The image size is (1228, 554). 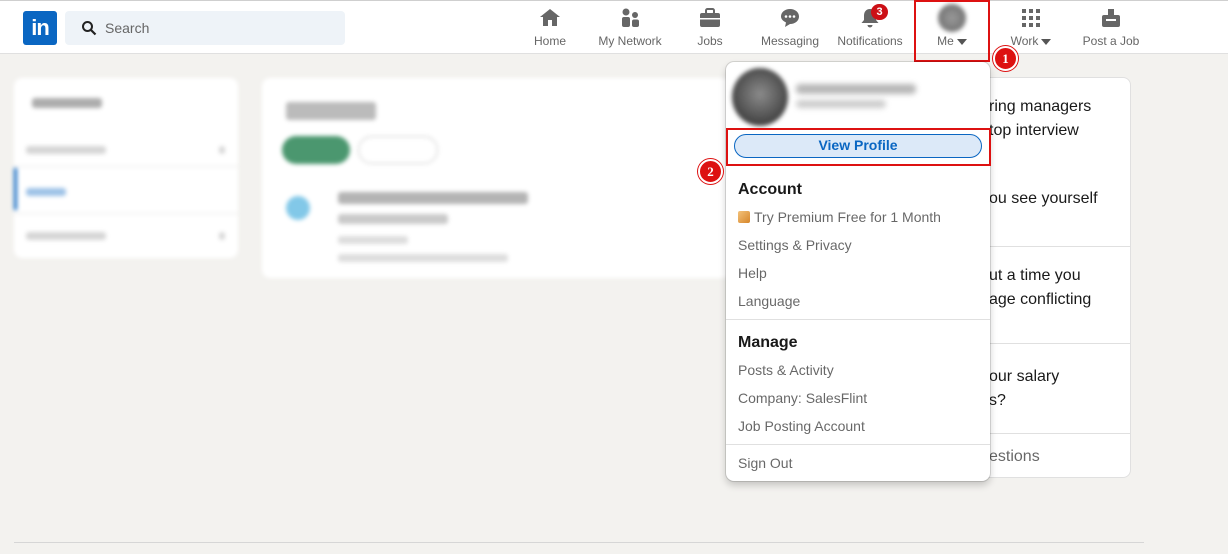 I want to click on card-text-line: ring managers, so click(x=1040, y=106).